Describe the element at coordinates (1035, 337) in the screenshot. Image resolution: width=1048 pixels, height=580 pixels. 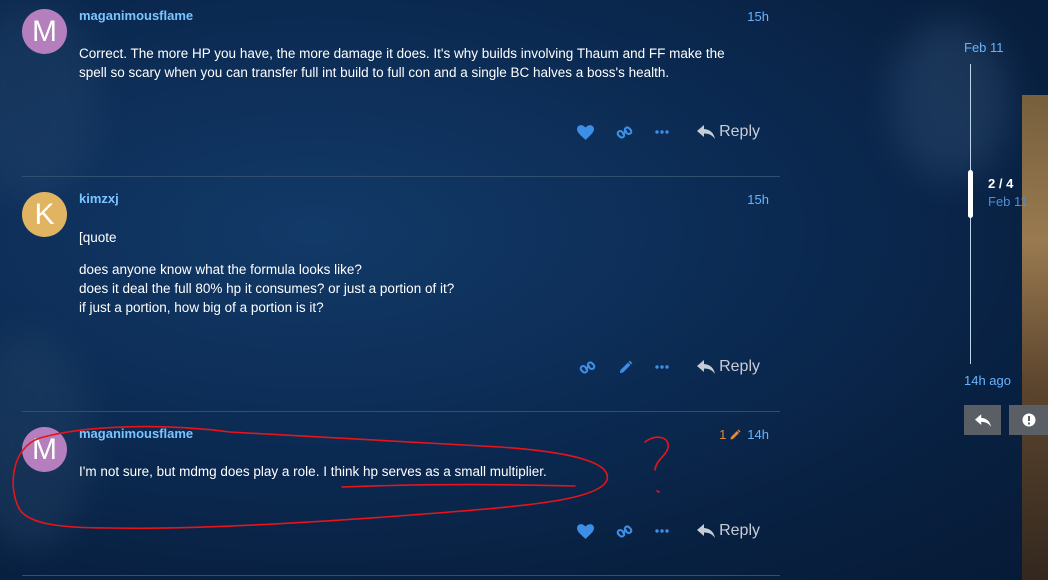
I see `background-statue` at that location.